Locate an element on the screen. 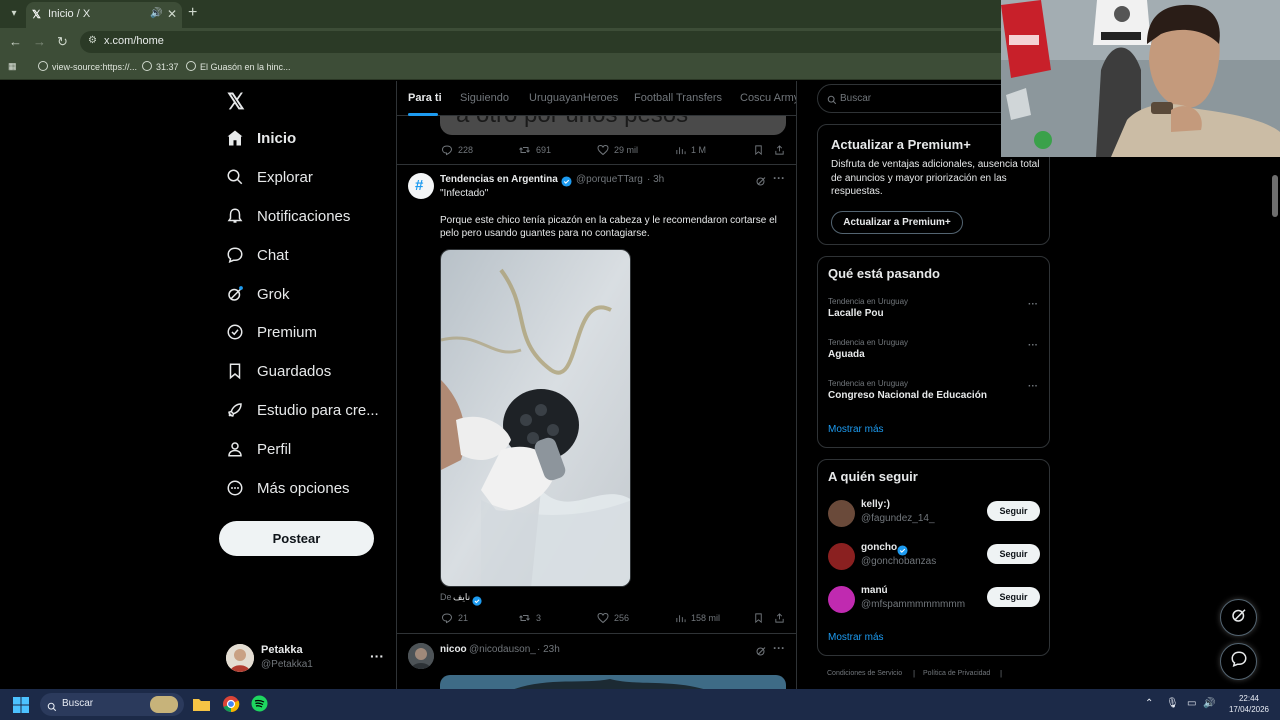 Image resolution: width=1280 pixels, height=720 pixels. sidebar-item-inicio: Inicio is located at coordinates (261, 138).